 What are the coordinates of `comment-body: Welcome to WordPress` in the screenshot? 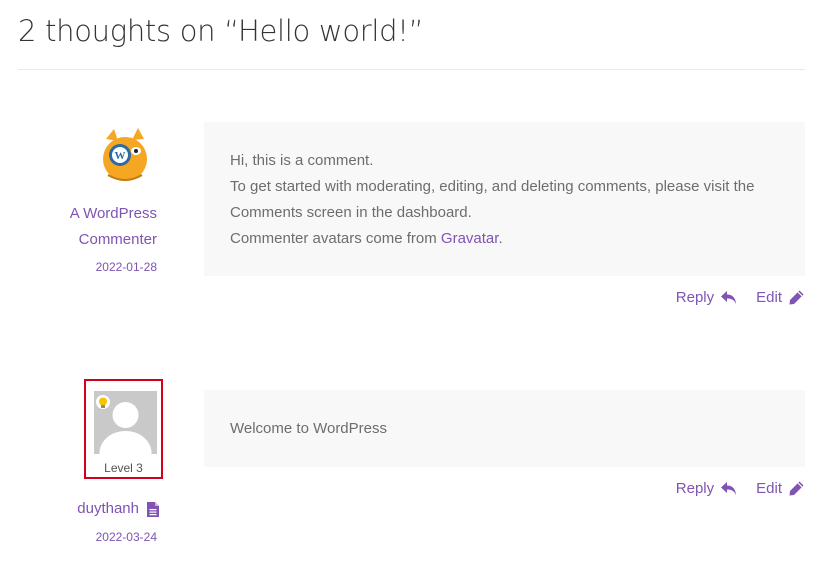 It's located at (504, 428).